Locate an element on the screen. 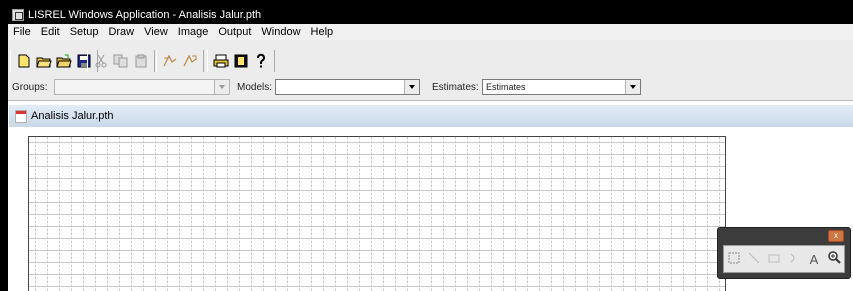  path-alt-icon is located at coordinates (190, 61).